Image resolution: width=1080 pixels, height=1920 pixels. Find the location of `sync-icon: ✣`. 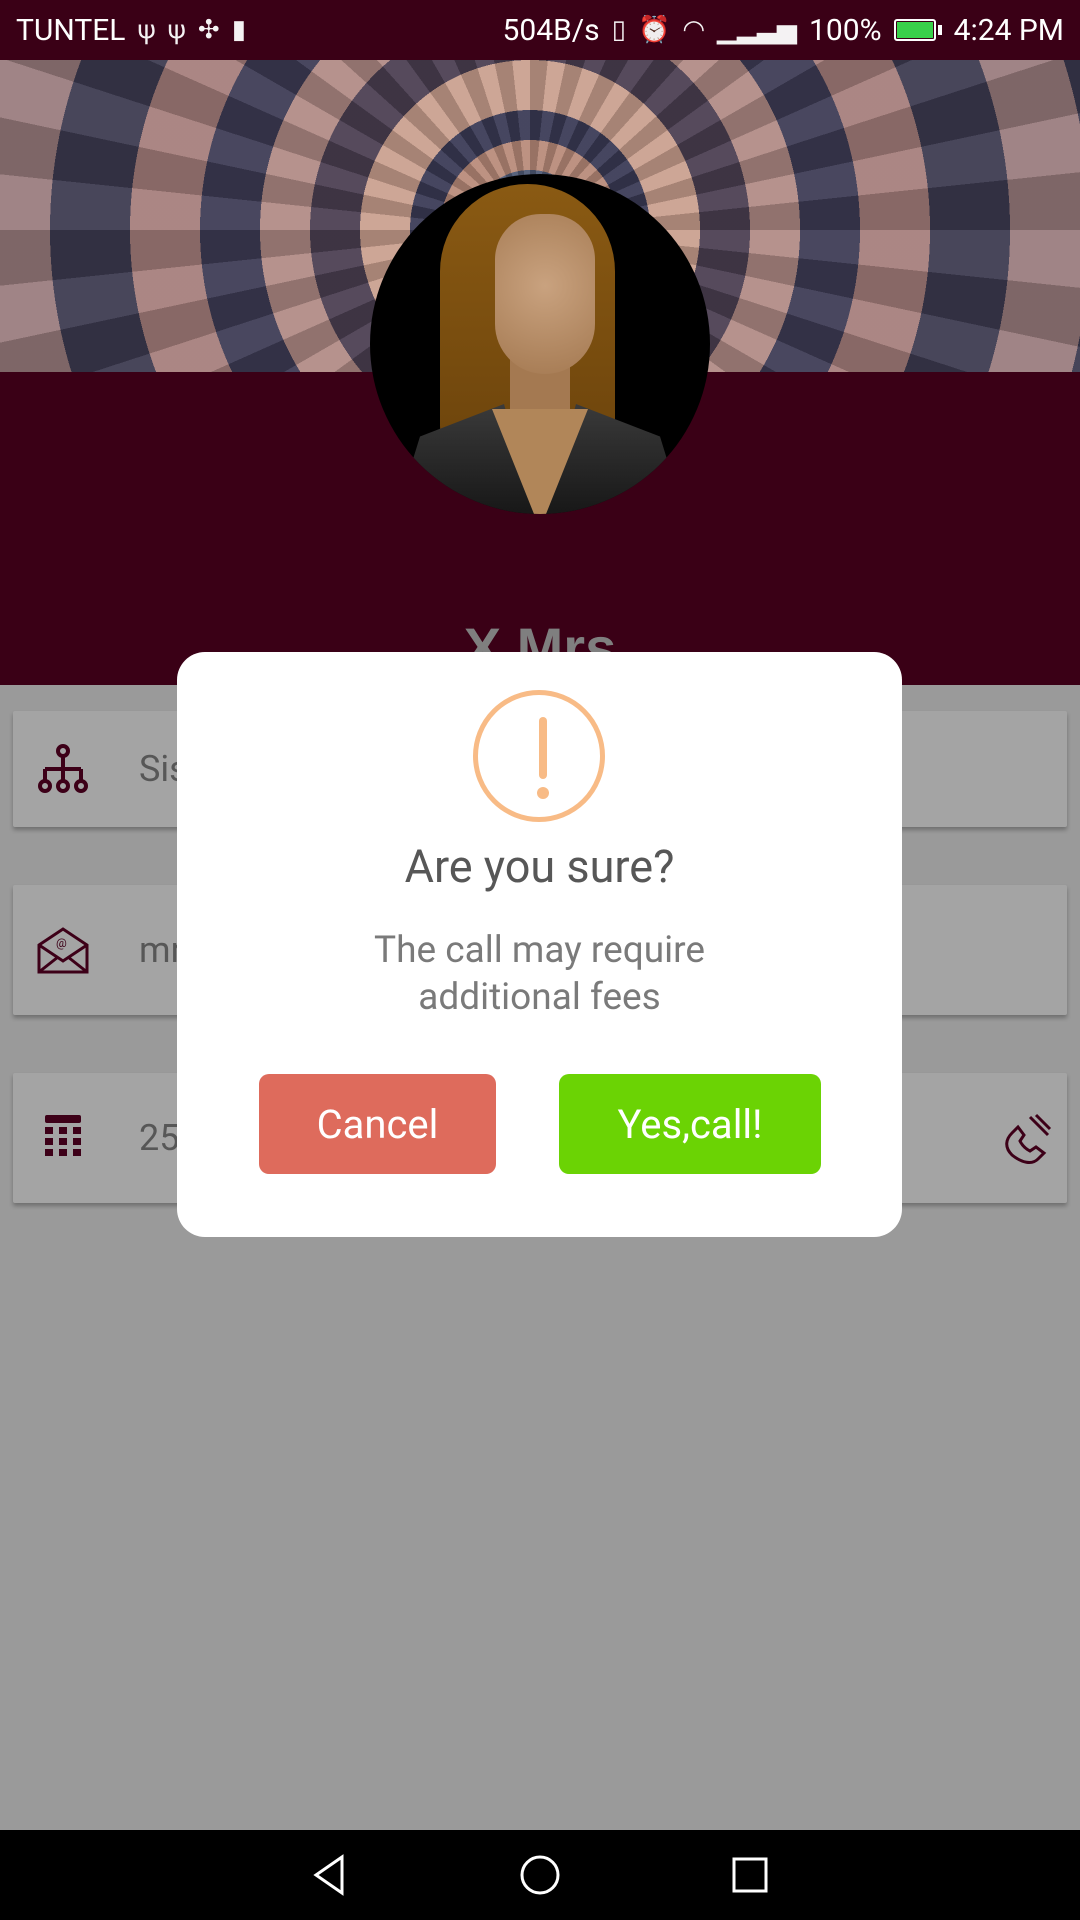

sync-icon: ✣ is located at coordinates (208, 30).